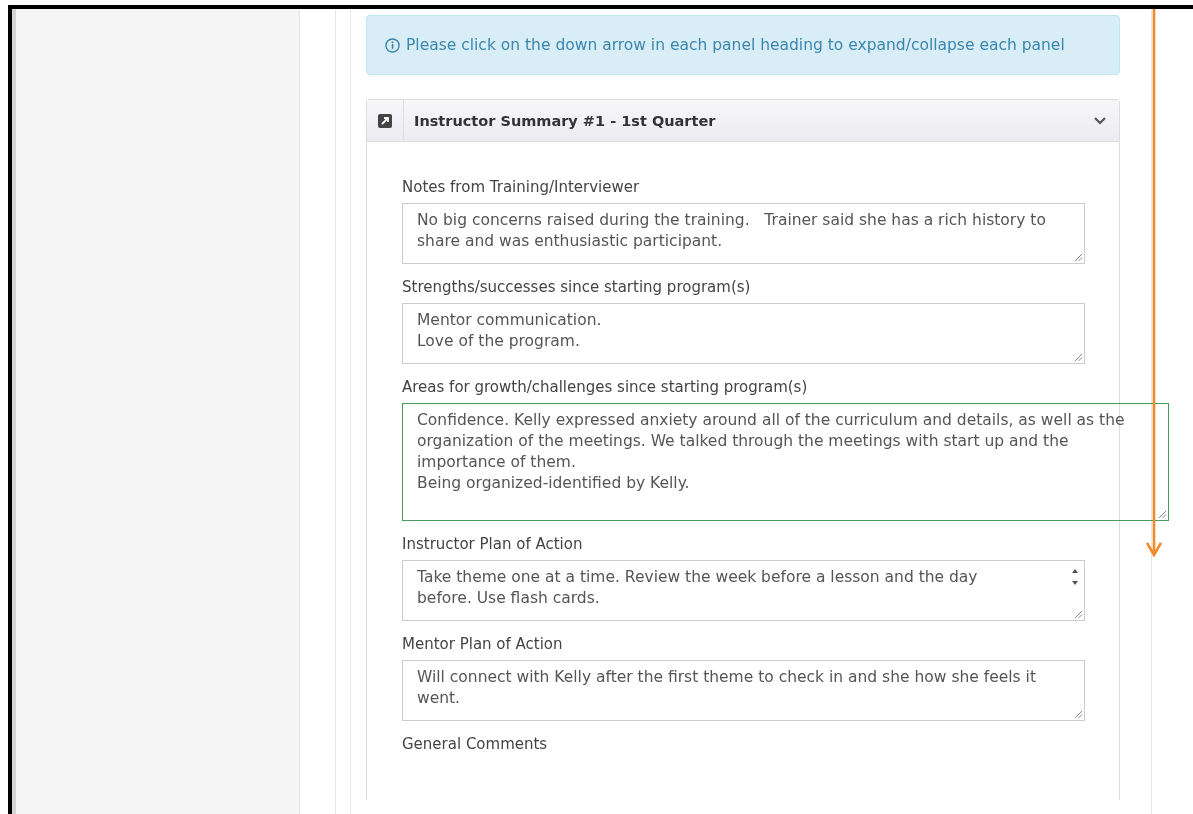 This screenshot has height=814, width=1193. Describe the element at coordinates (483, 644) in the screenshot. I see `field-label: Mentor Plan of Action` at that location.